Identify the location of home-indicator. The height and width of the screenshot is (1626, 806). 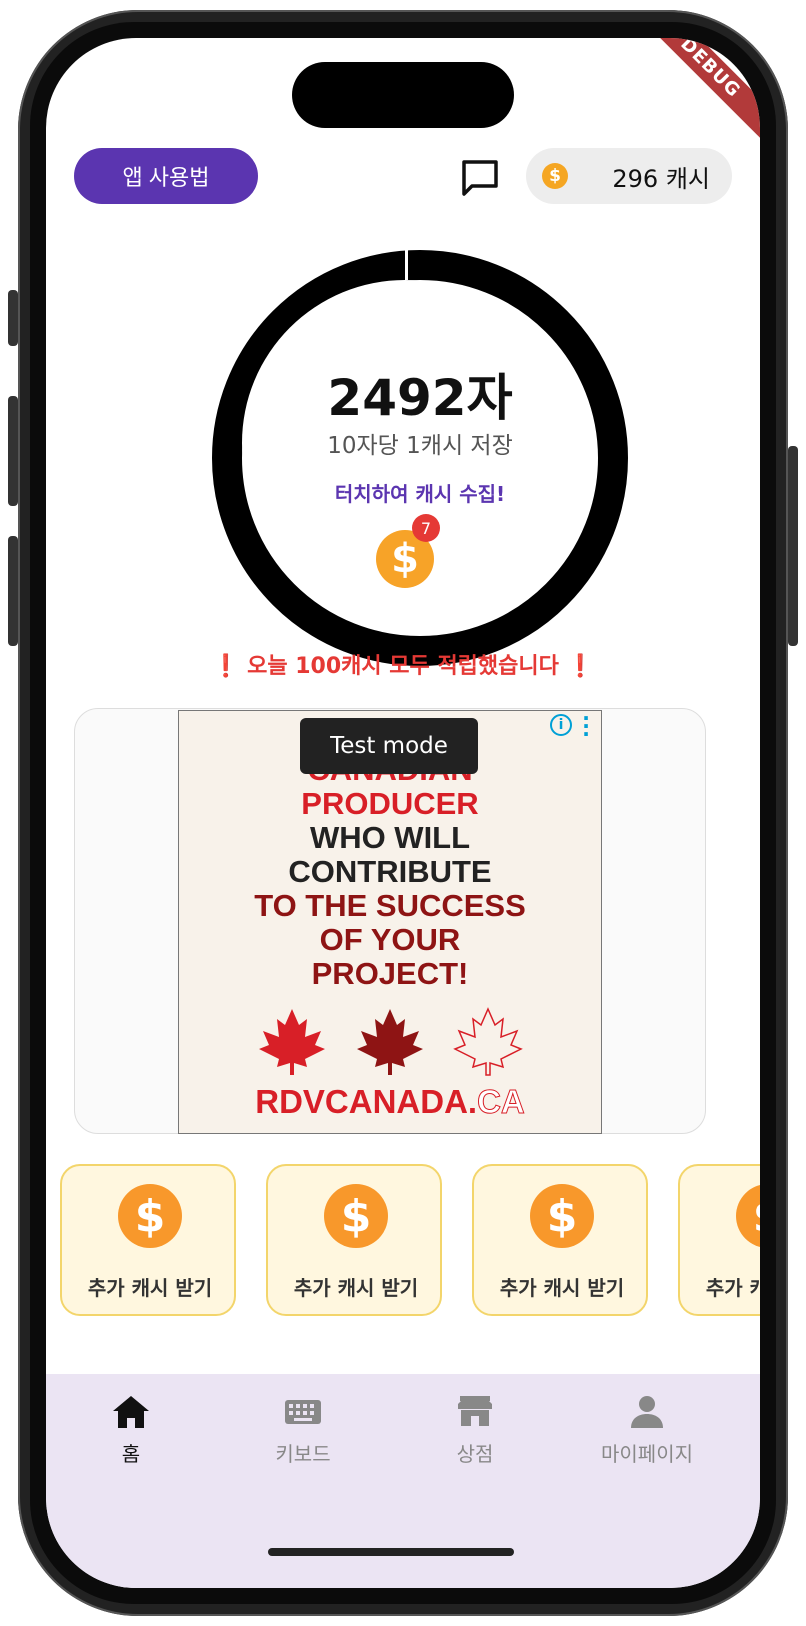
(391, 1552).